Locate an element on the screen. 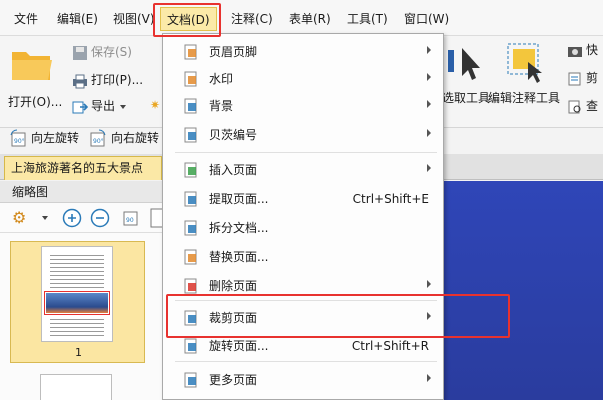 The height and width of the screenshot is (400, 603). insert-page-icon is located at coordinates (190, 170).